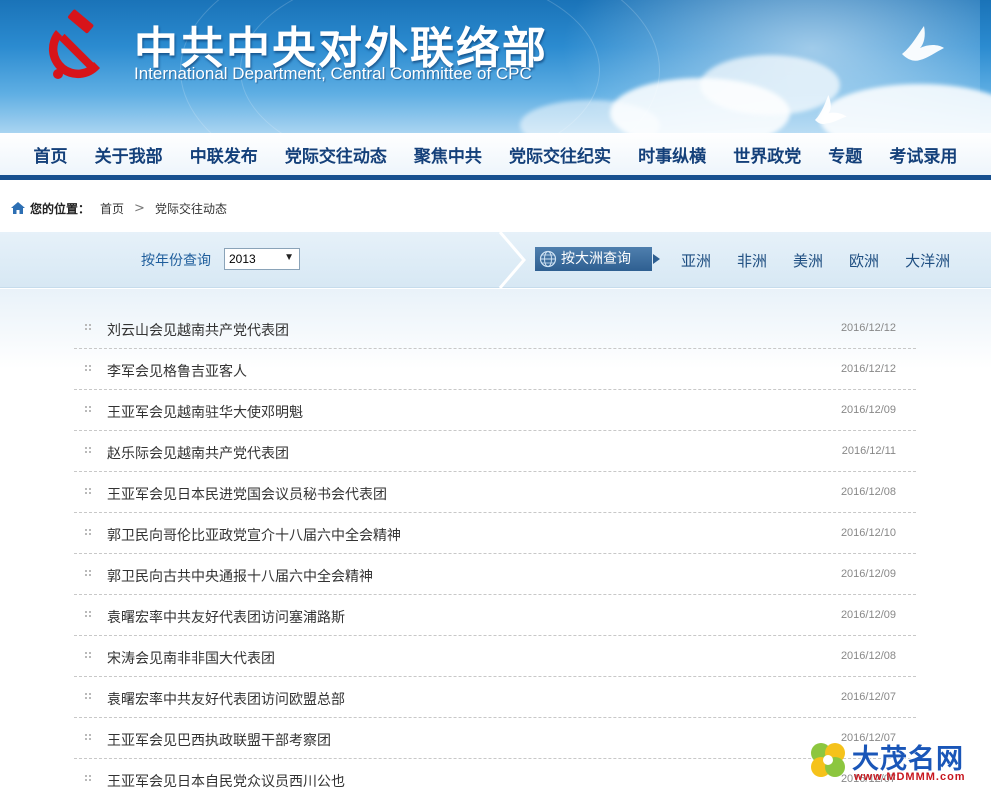  I want to click on continent-link-africa: 非洲, so click(752, 260).